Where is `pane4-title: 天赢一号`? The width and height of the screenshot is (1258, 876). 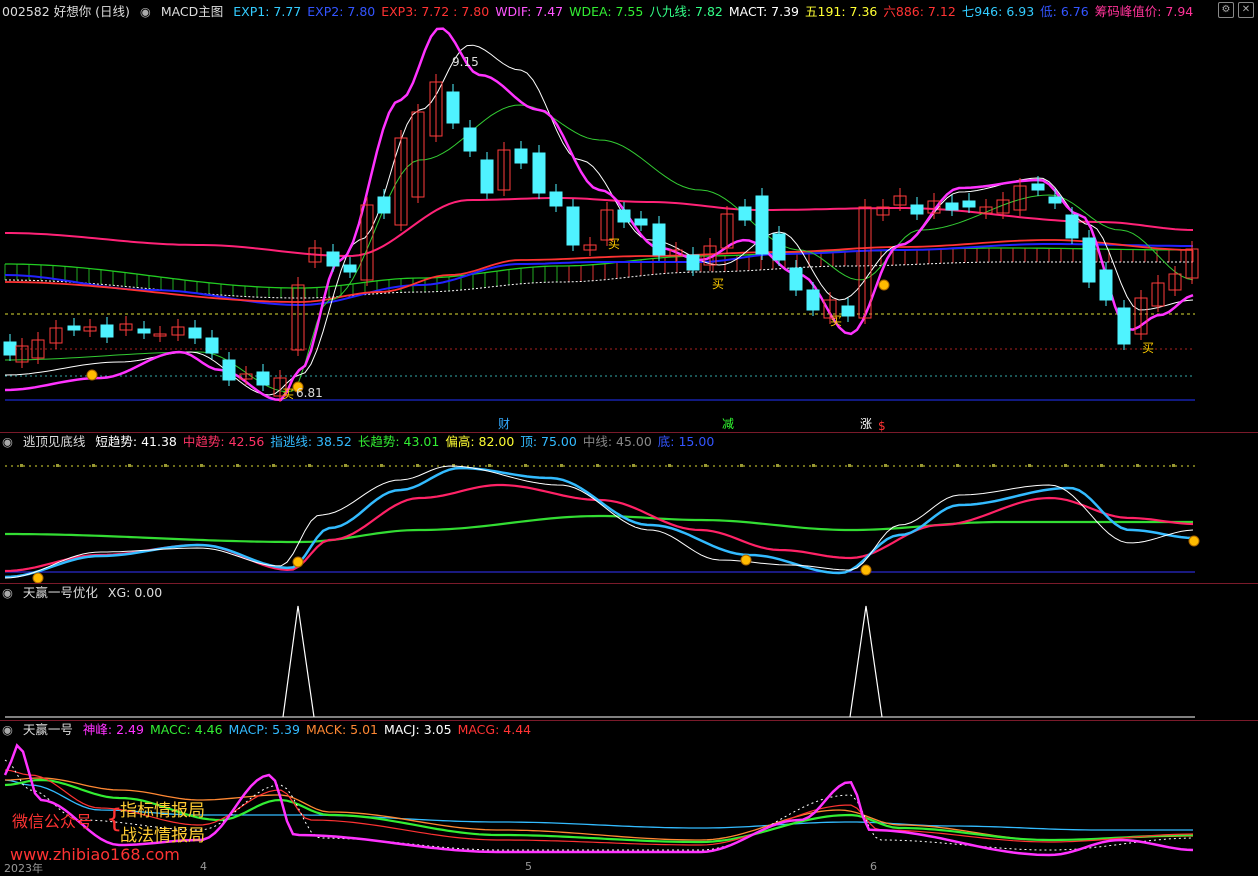 pane4-title: 天赢一号 is located at coordinates (48, 729).